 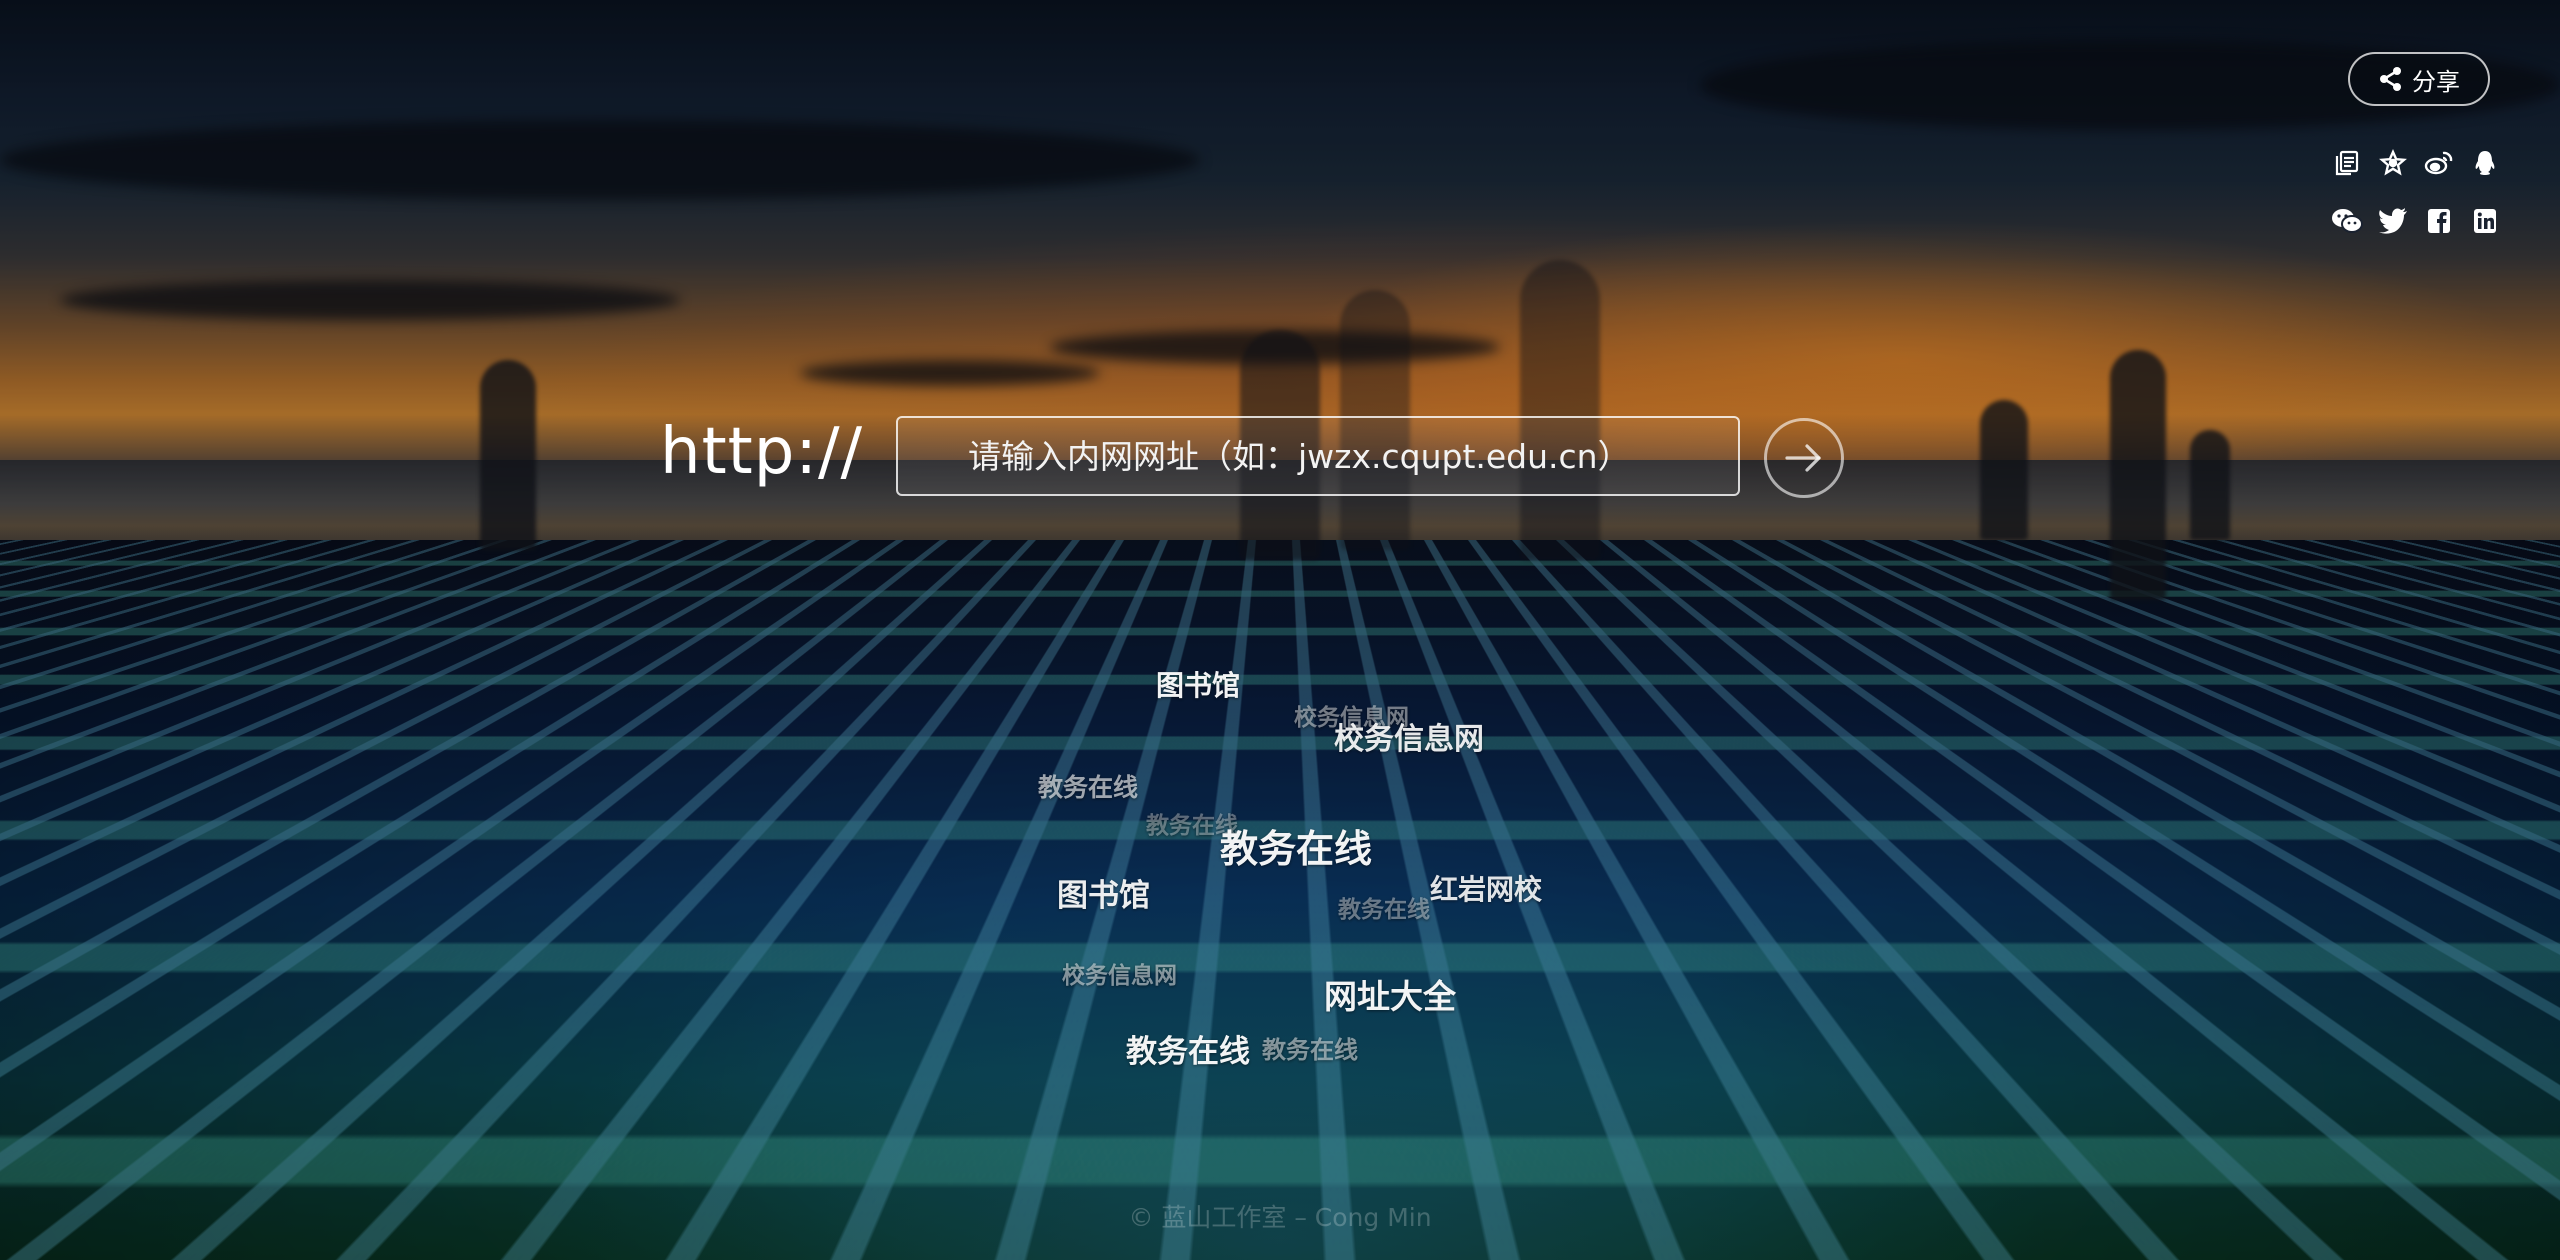 I want to click on share-button: 分享, so click(x=2419, y=79).